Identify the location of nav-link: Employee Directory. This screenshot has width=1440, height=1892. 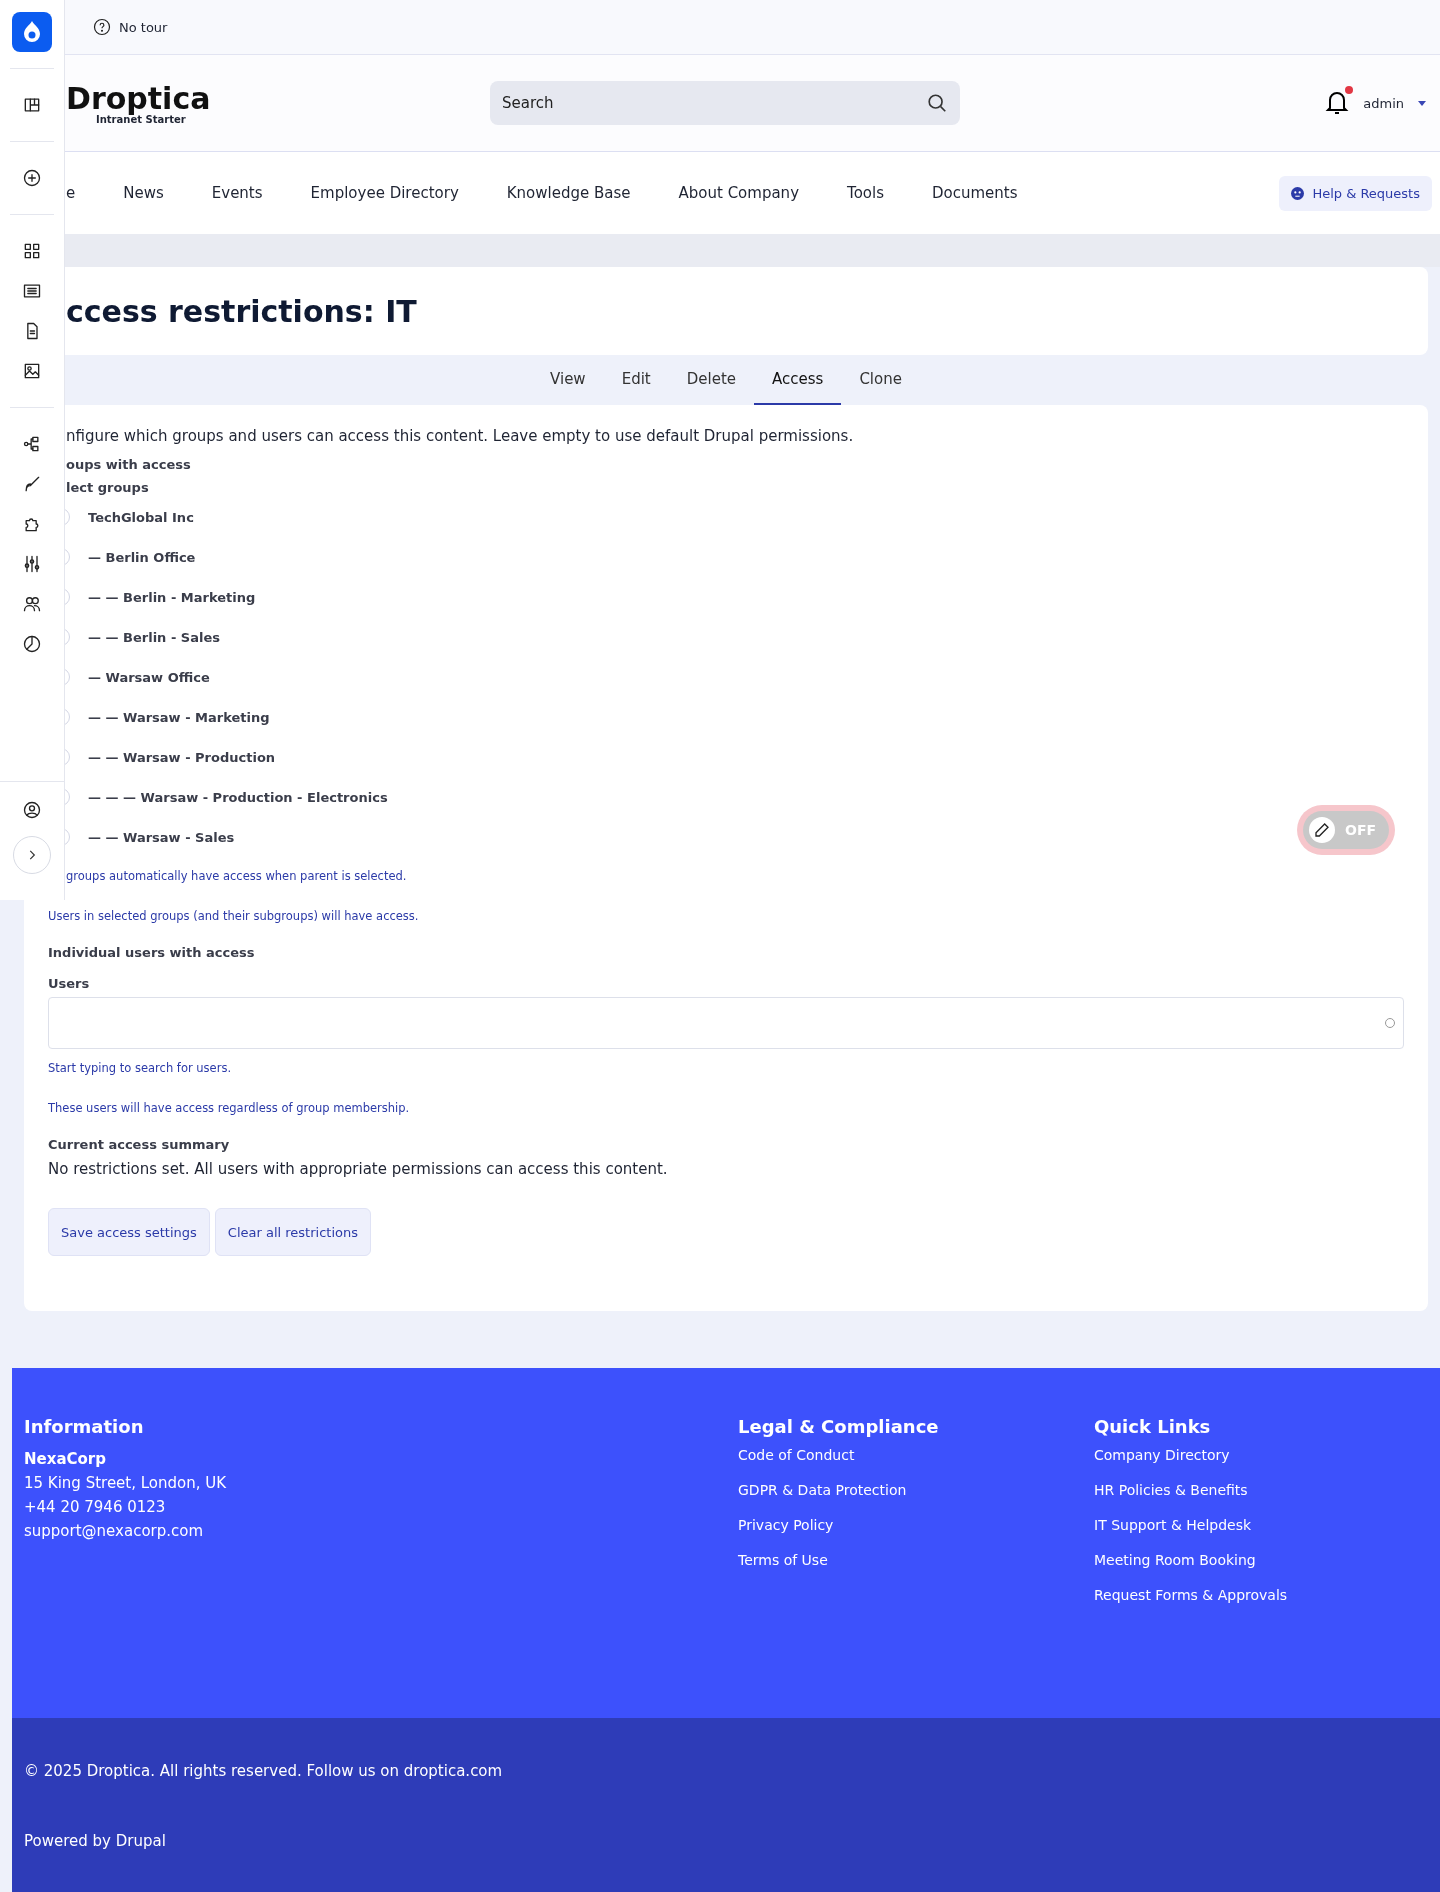
(384, 193).